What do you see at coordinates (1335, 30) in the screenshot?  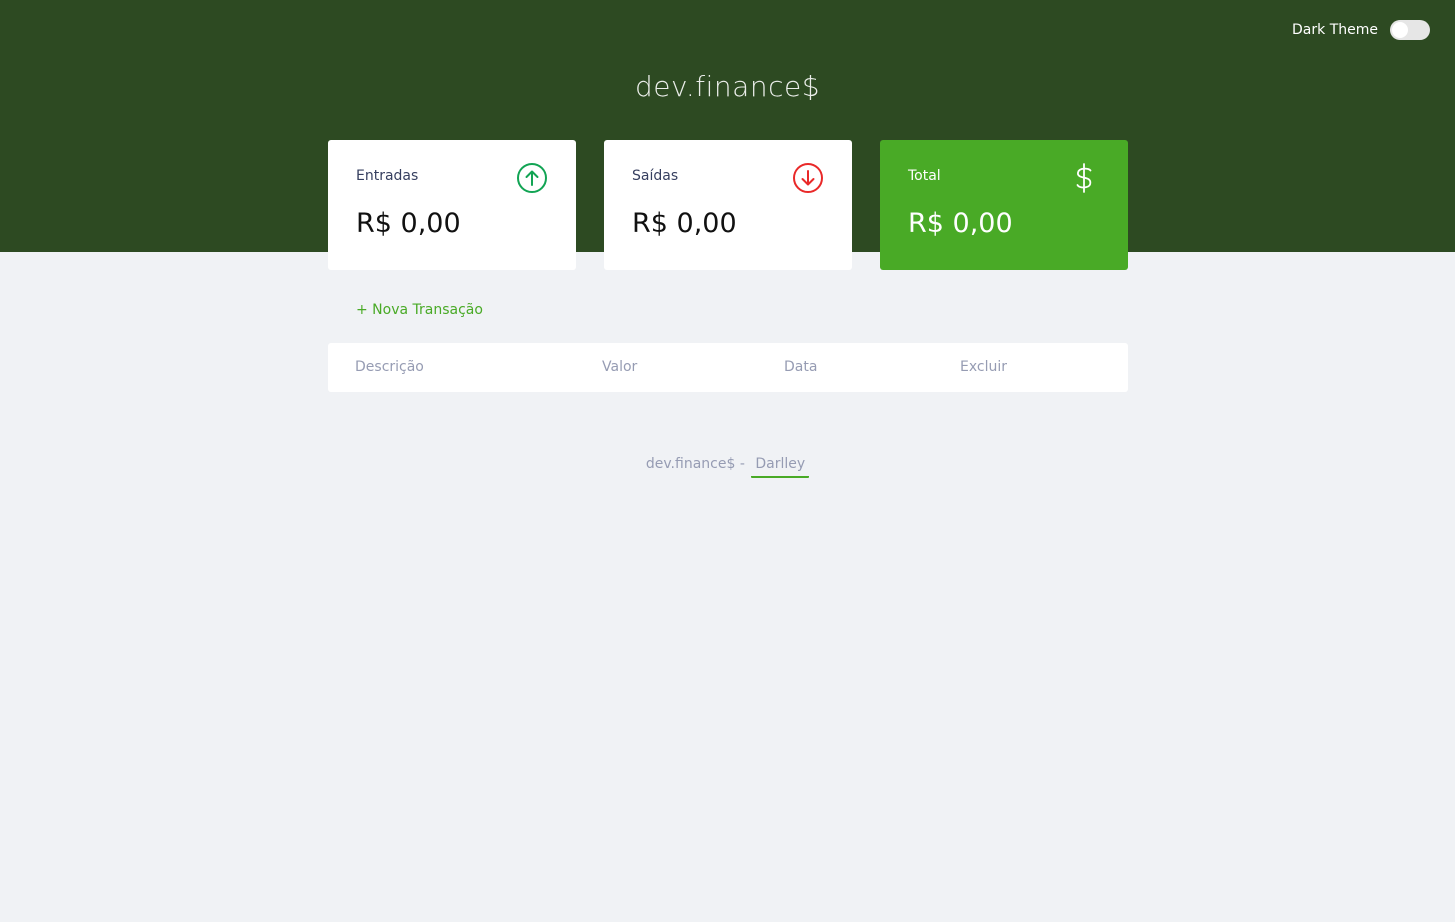 I see `theme-toggle-label: Dark Theme` at bounding box center [1335, 30].